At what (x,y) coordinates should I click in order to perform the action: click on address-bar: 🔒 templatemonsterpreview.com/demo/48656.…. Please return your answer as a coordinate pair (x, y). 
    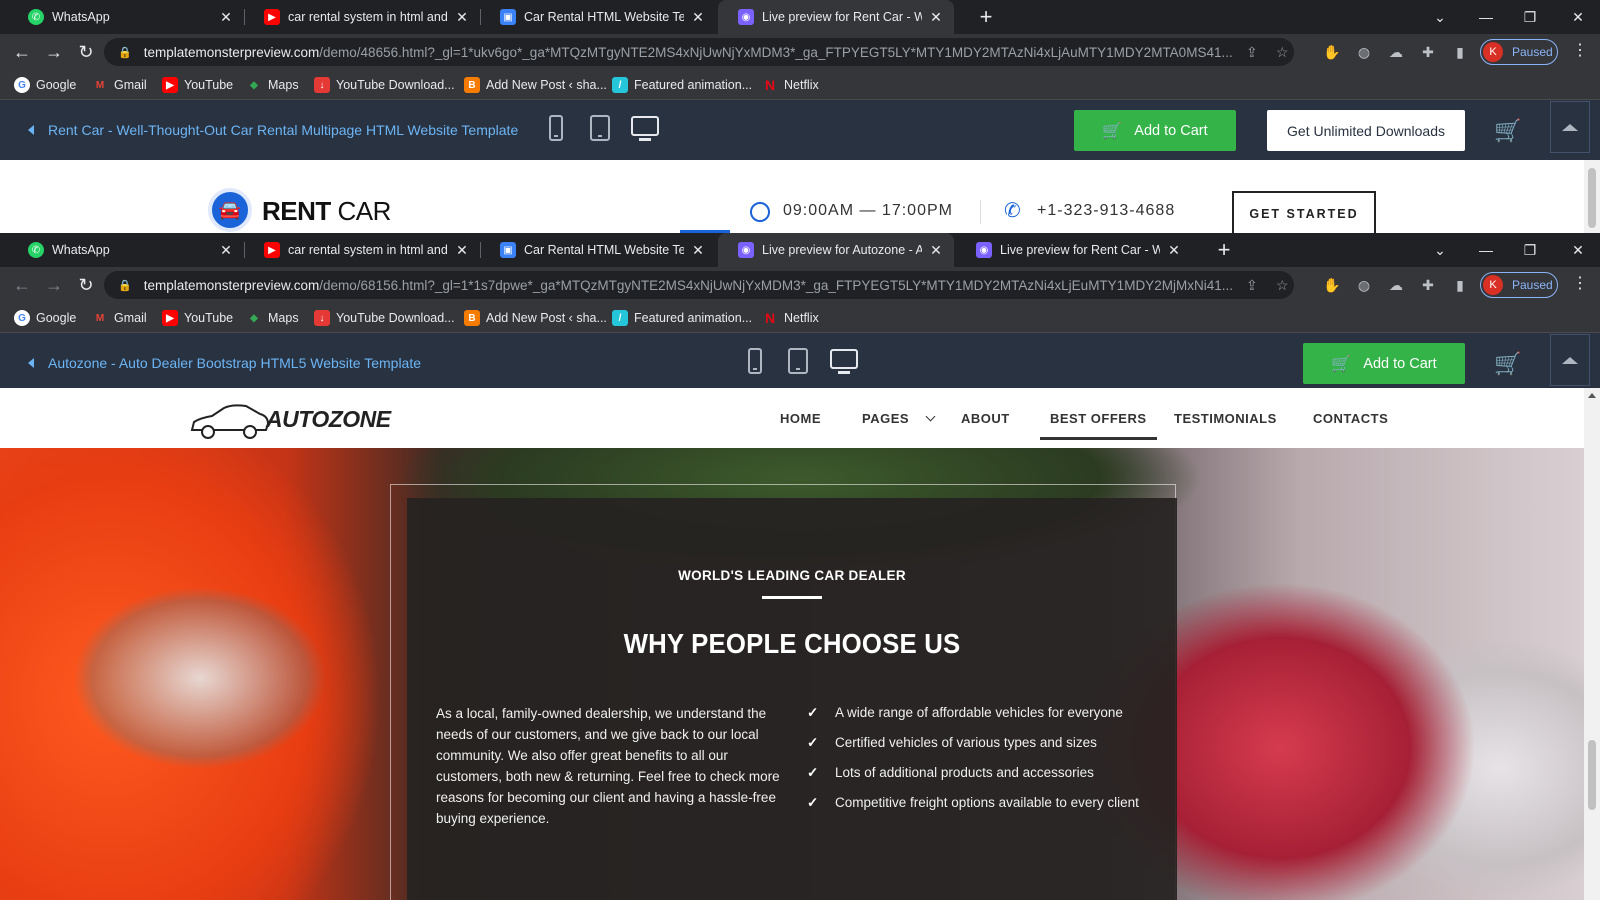
    Looking at the image, I should click on (699, 52).